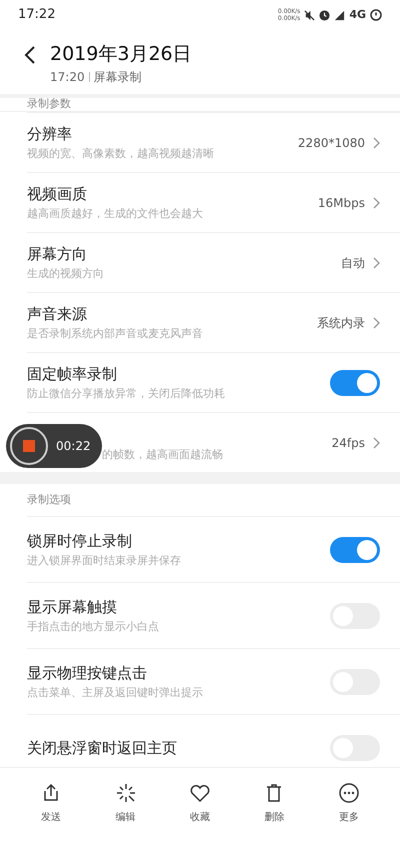 The height and width of the screenshot is (845, 400). I want to click on setting-description: 视频的宽、高像素数，越高视频越清晰, so click(121, 154).